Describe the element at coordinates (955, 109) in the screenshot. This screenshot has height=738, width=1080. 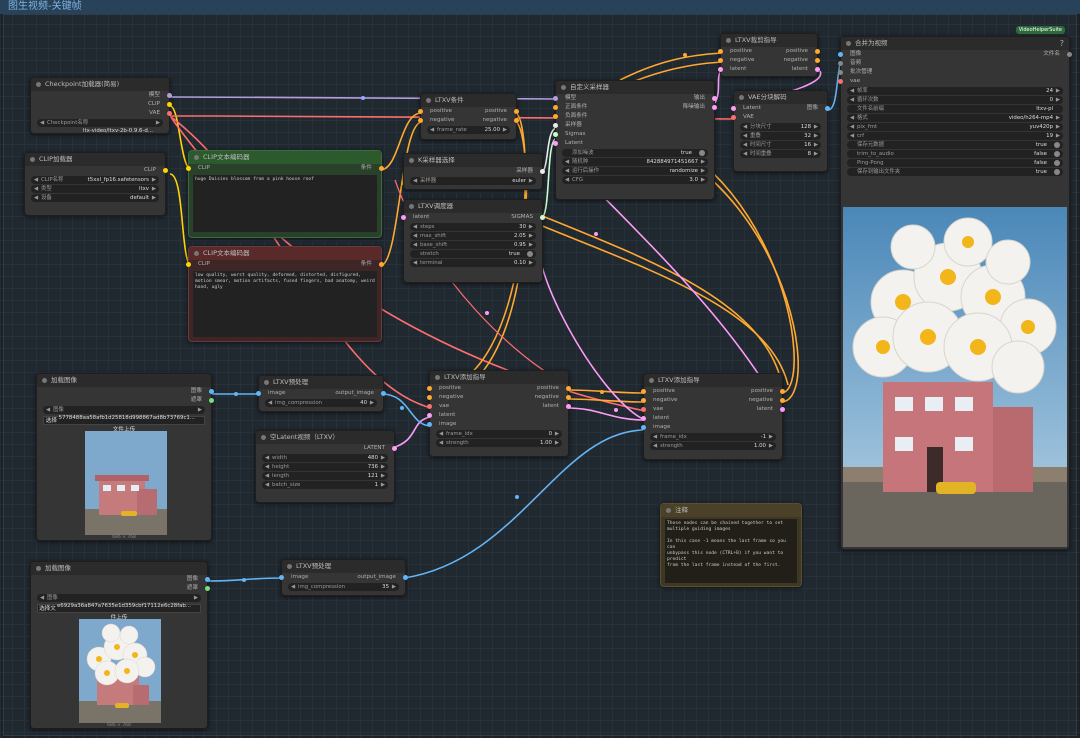
I see `filename-prefix-widget: 文件名前缀 ltxv-pl` at that location.